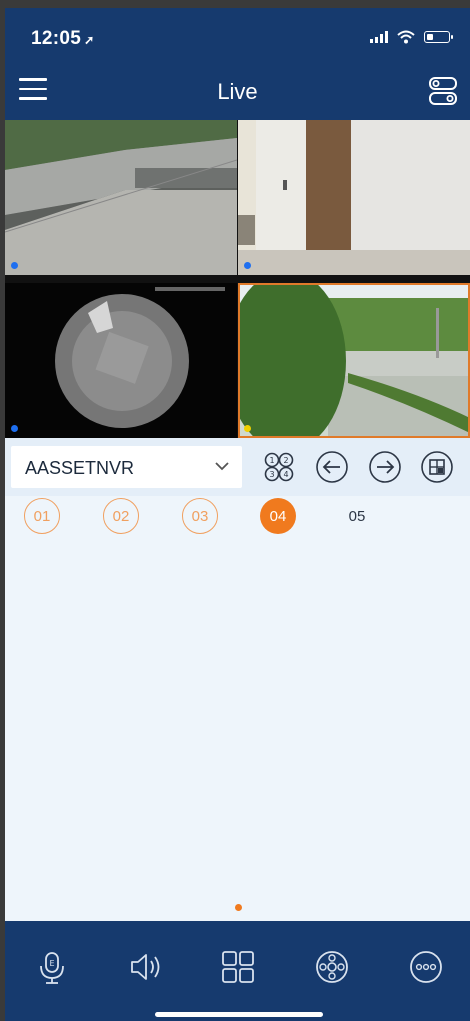 This screenshot has height=1021, width=470. What do you see at coordinates (332, 467) in the screenshot?
I see `previous-icon` at bounding box center [332, 467].